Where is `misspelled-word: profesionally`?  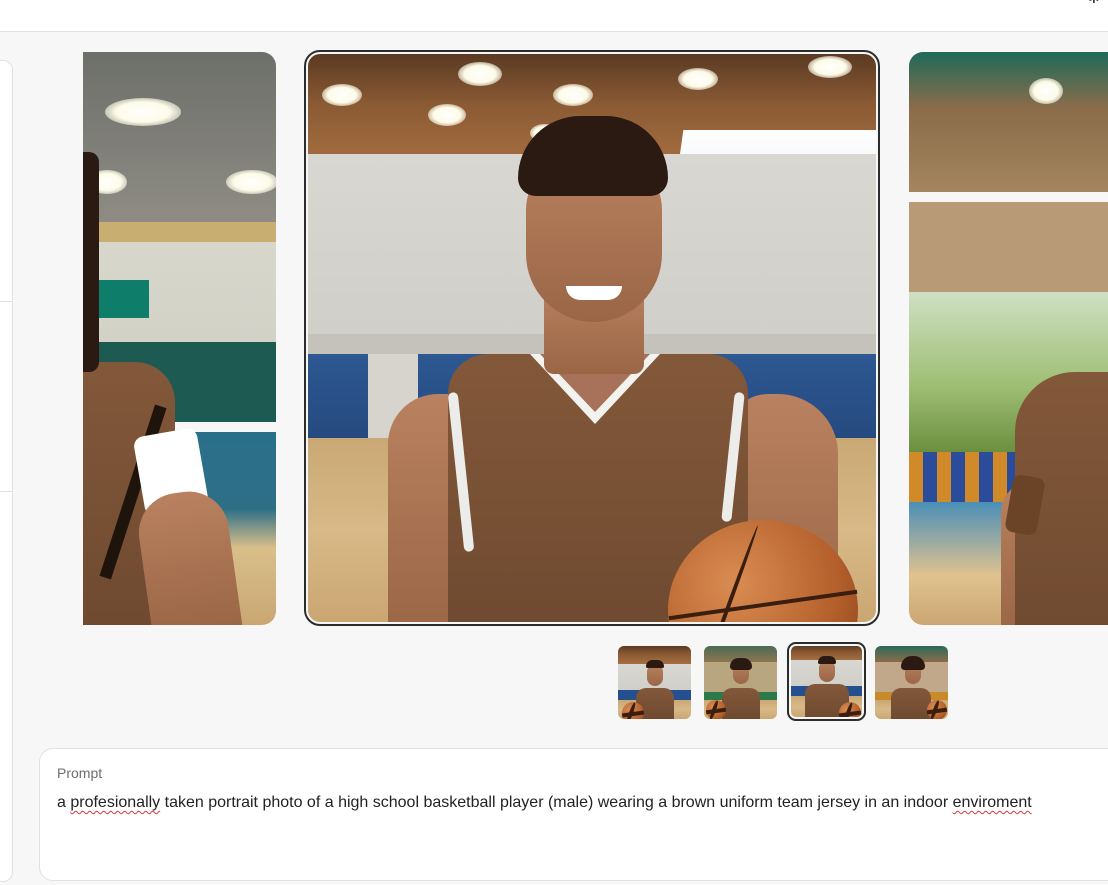
misspelled-word: profesionally is located at coordinates (115, 802).